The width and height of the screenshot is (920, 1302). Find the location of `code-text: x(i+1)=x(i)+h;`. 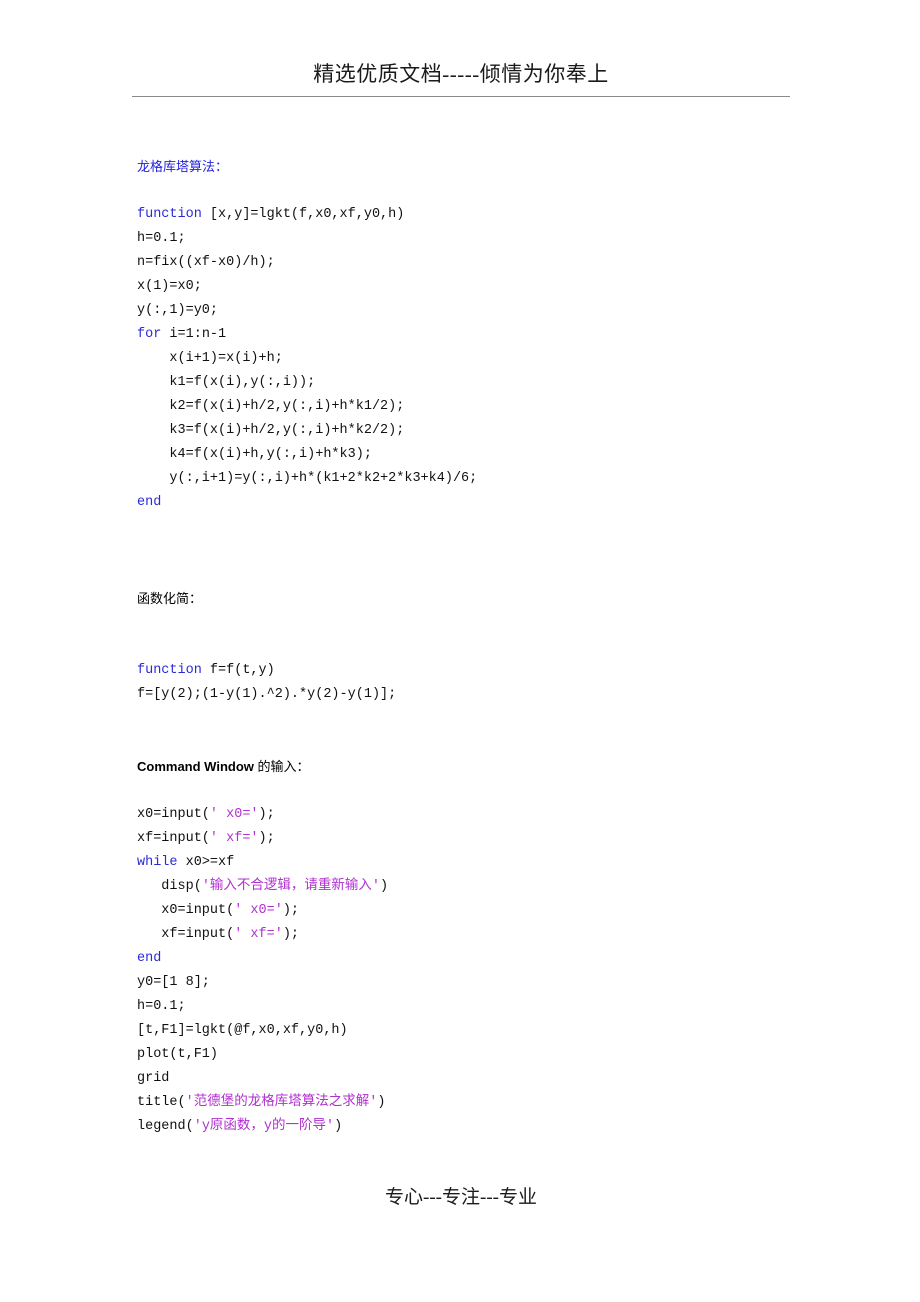

code-text: x(i+1)=x(i)+h; is located at coordinates (210, 358).